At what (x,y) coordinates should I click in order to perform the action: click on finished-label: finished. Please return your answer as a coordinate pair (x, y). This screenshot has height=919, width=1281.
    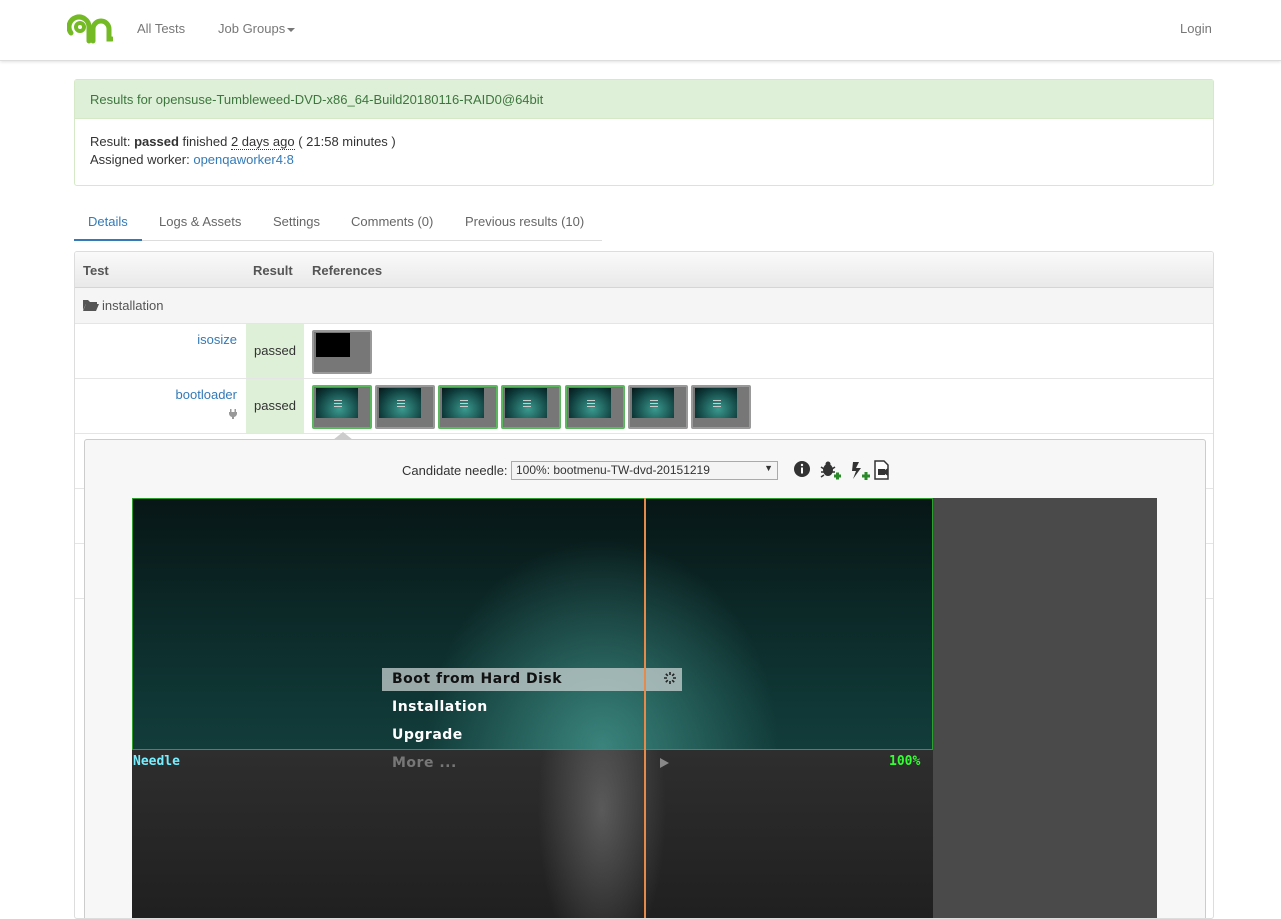
    Looking at the image, I should click on (205, 141).